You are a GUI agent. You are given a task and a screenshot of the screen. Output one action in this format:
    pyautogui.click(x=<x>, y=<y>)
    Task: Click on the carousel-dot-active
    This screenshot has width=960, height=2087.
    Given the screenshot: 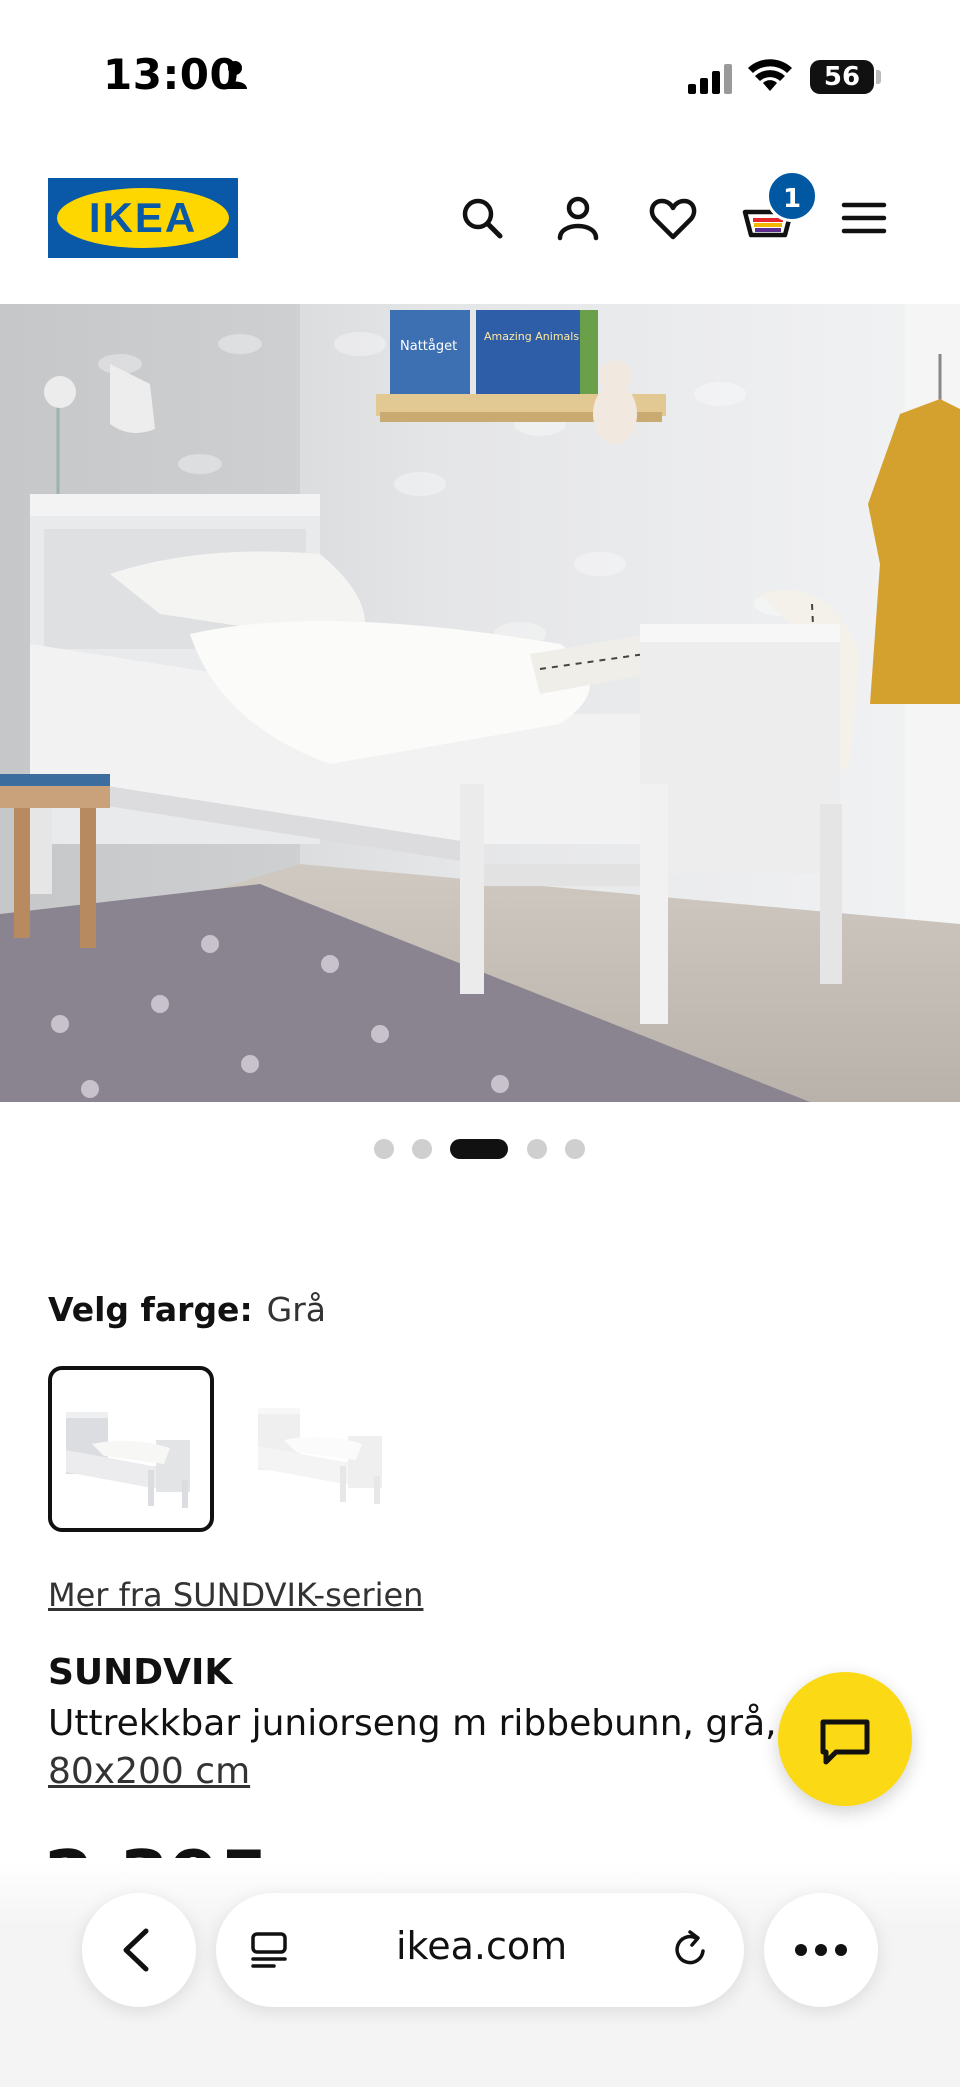 What is the action you would take?
    pyautogui.click(x=479, y=1149)
    